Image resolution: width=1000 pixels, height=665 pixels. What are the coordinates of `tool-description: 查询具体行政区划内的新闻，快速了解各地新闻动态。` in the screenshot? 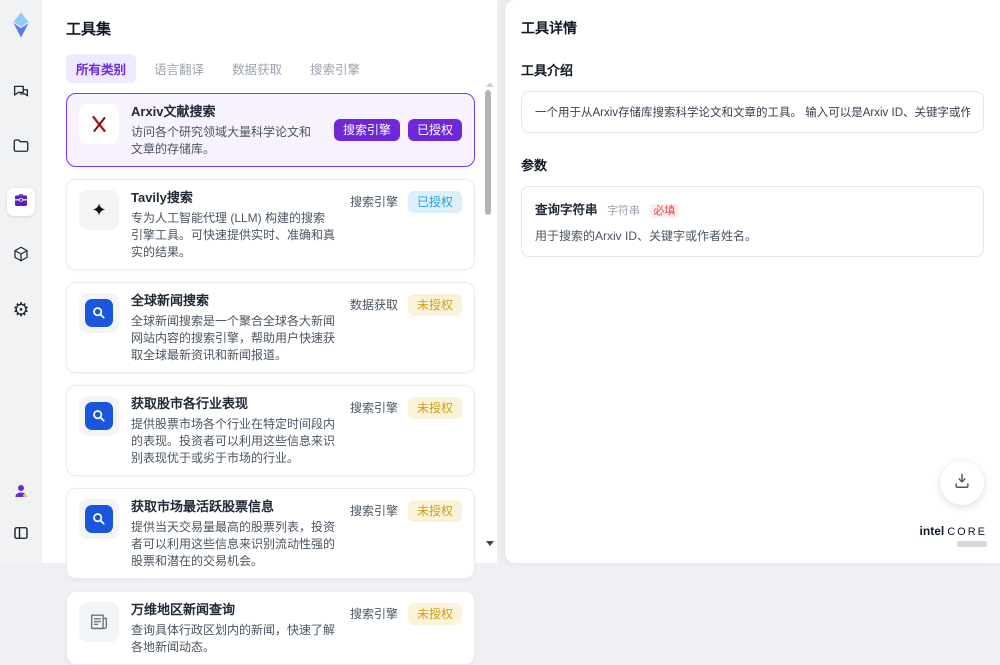 It's located at (233, 639).